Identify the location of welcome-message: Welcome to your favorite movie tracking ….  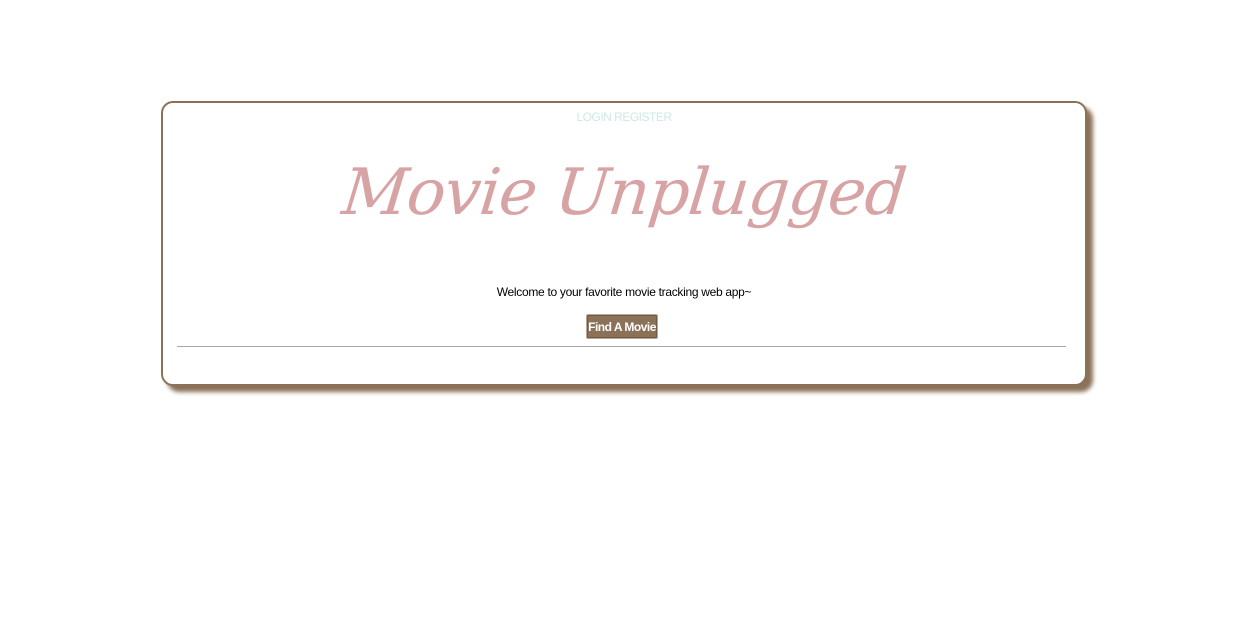
(624, 292).